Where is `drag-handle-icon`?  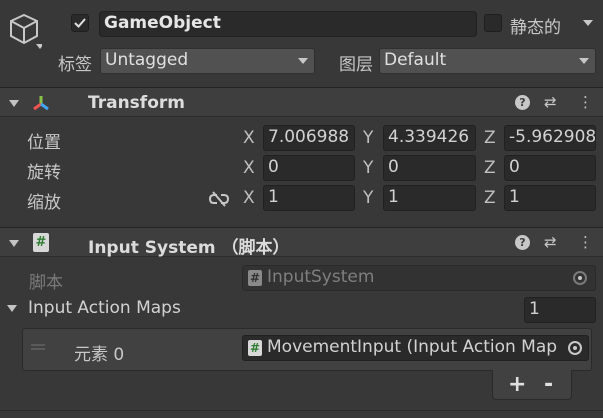
drag-handle-icon is located at coordinates (38, 347).